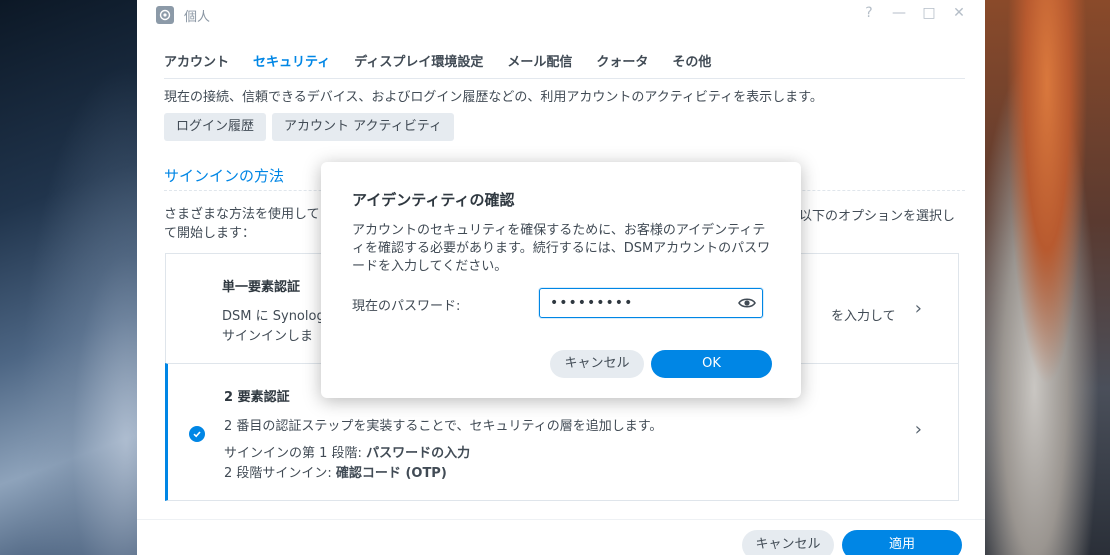 This screenshot has height=555, width=1110. Describe the element at coordinates (640, 303) in the screenshot. I see `current-password-input` at that location.